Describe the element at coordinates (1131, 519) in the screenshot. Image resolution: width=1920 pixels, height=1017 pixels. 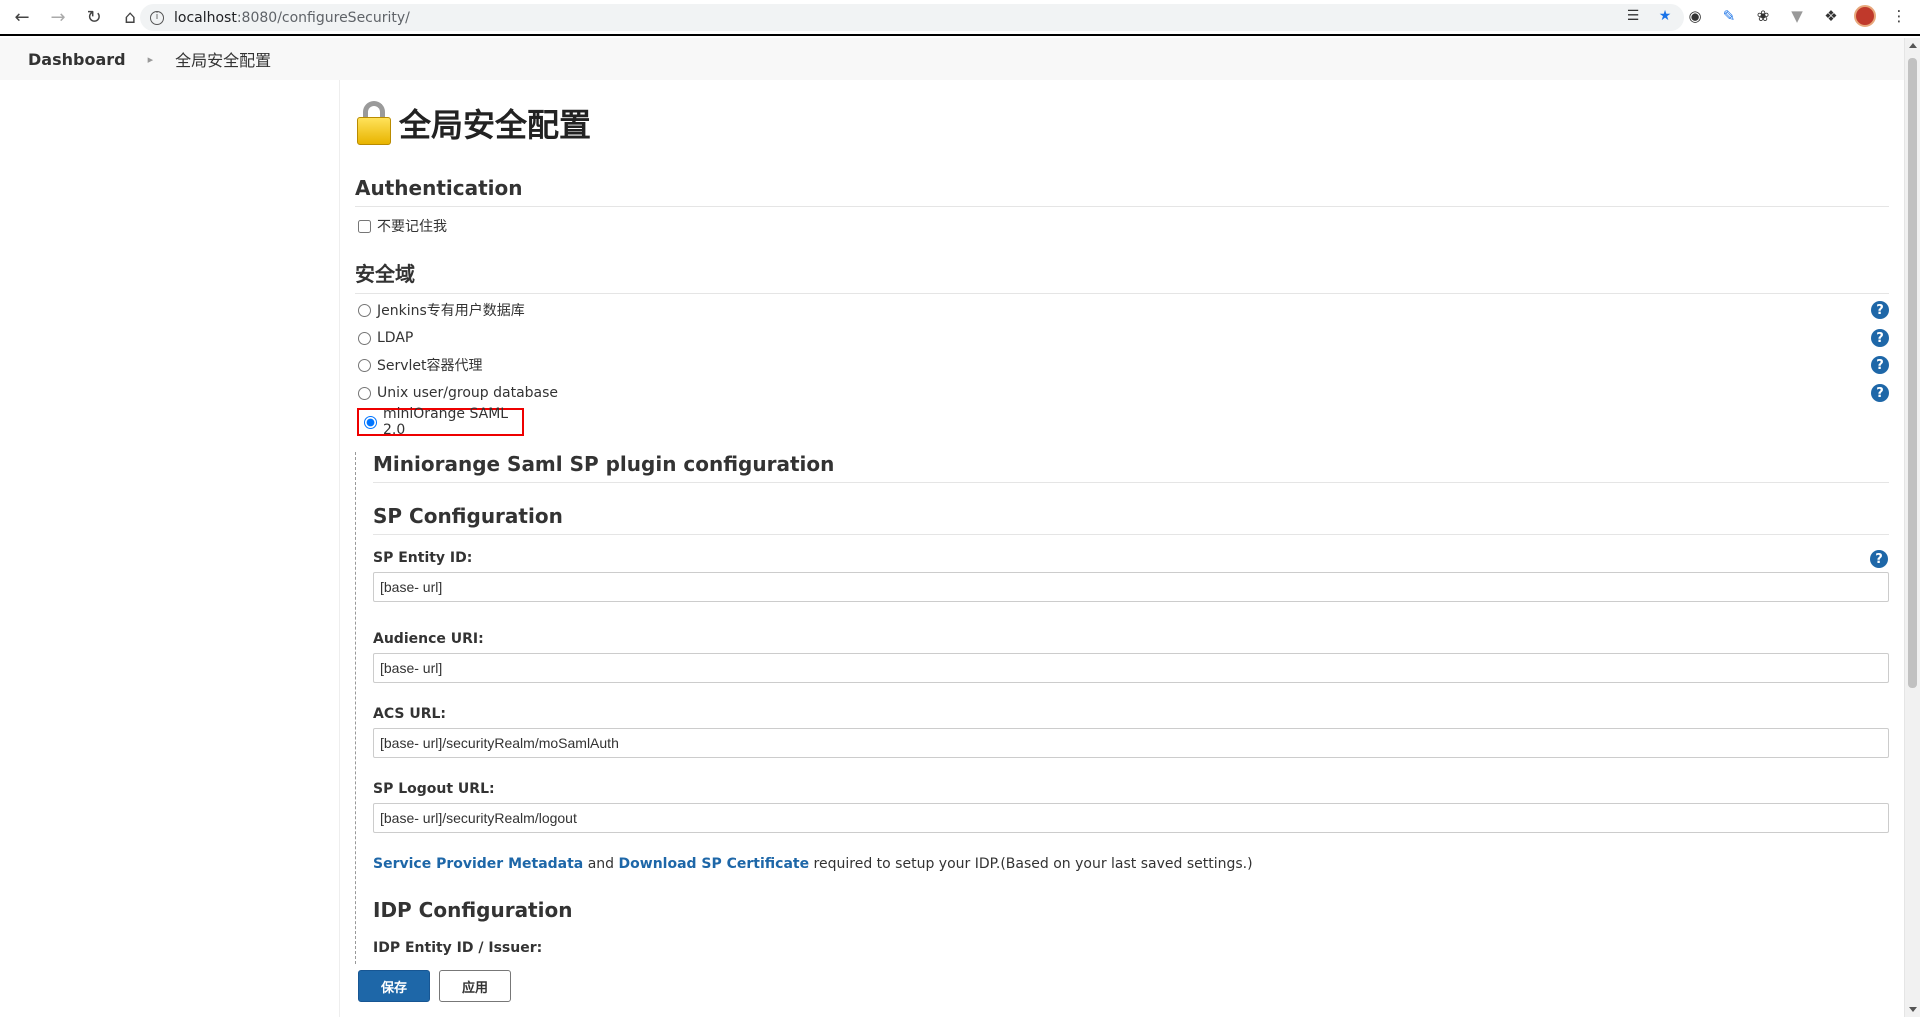
I see `sp-config-header: SP Configuration` at that location.